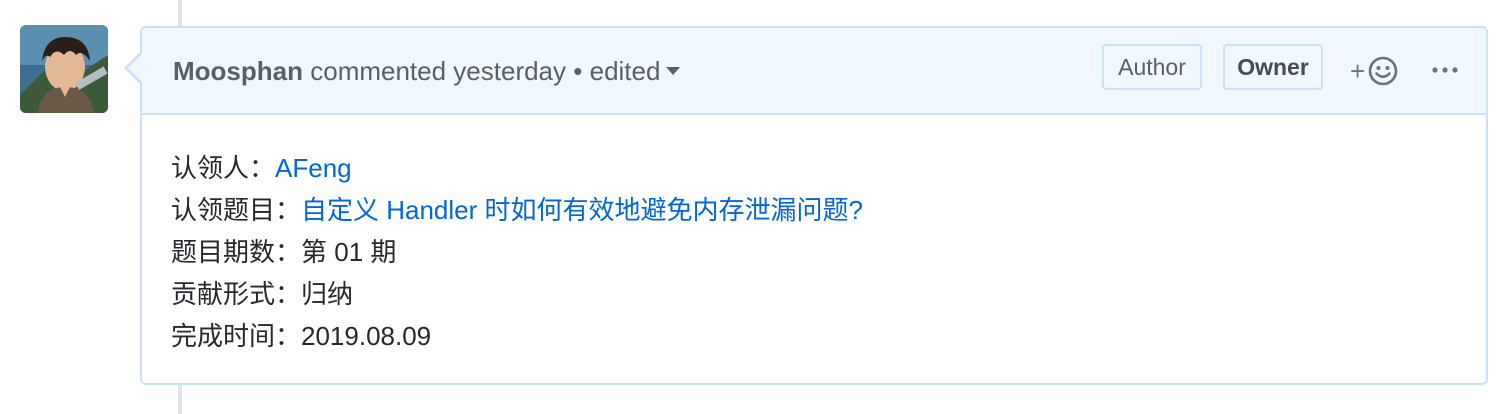 Image resolution: width=1510 pixels, height=414 pixels. What do you see at coordinates (517, 294) in the screenshot?
I see `comment-row: 贡献形式：归纳` at bounding box center [517, 294].